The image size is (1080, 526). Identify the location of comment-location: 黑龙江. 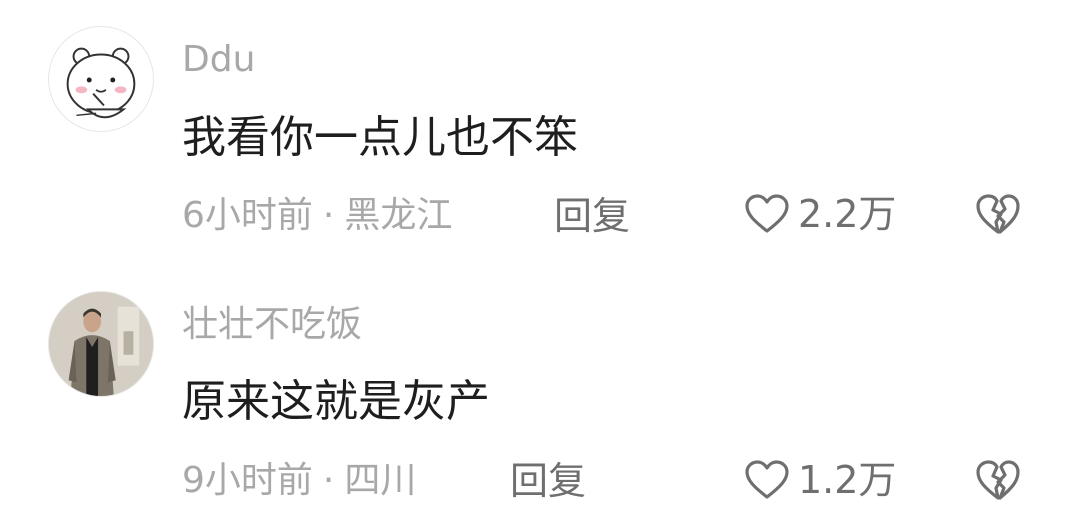
(398, 215).